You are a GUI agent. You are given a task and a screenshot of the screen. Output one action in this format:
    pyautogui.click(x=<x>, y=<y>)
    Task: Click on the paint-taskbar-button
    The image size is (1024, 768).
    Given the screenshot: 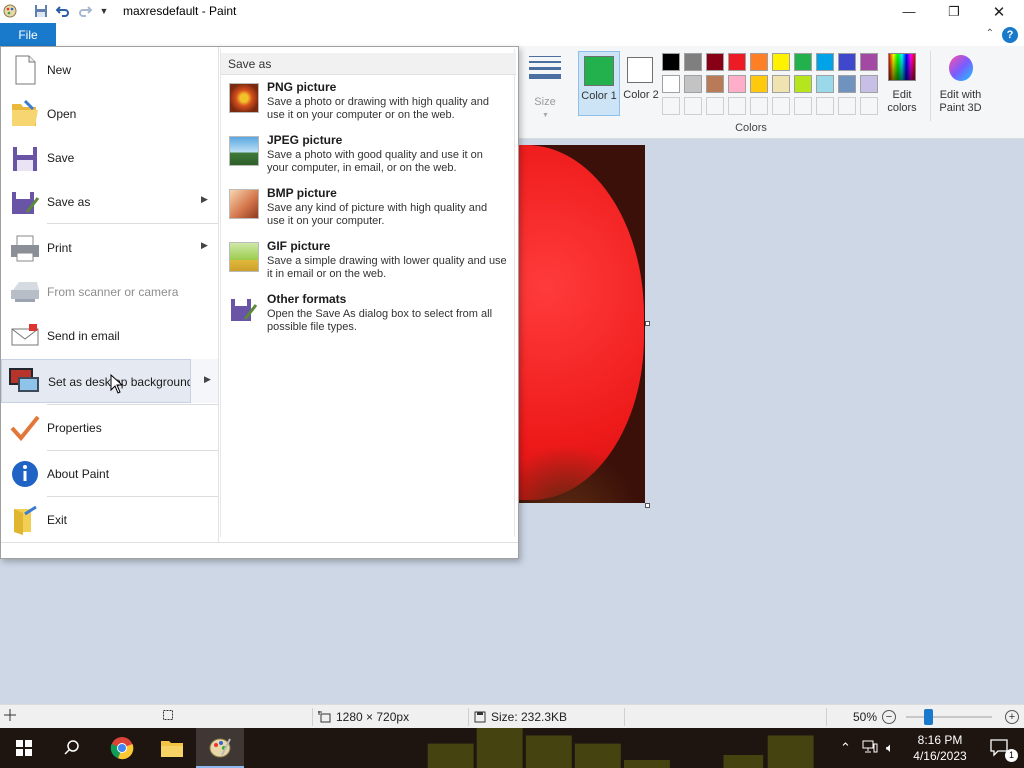 What is the action you would take?
    pyautogui.click(x=220, y=748)
    